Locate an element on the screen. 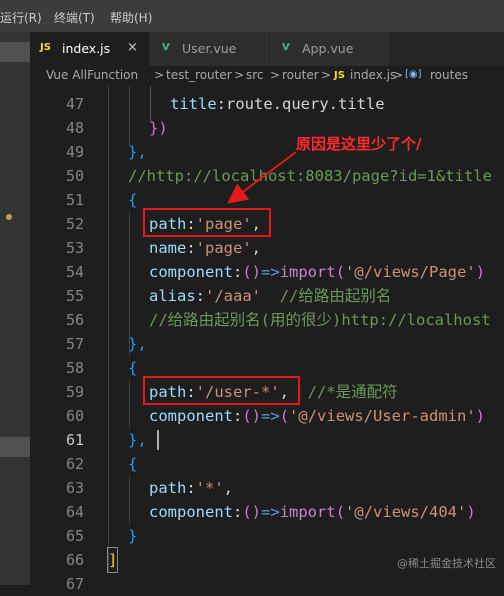 The height and width of the screenshot is (596, 504). annotation-text: 原因是这里少了个/ is located at coordinates (359, 144).